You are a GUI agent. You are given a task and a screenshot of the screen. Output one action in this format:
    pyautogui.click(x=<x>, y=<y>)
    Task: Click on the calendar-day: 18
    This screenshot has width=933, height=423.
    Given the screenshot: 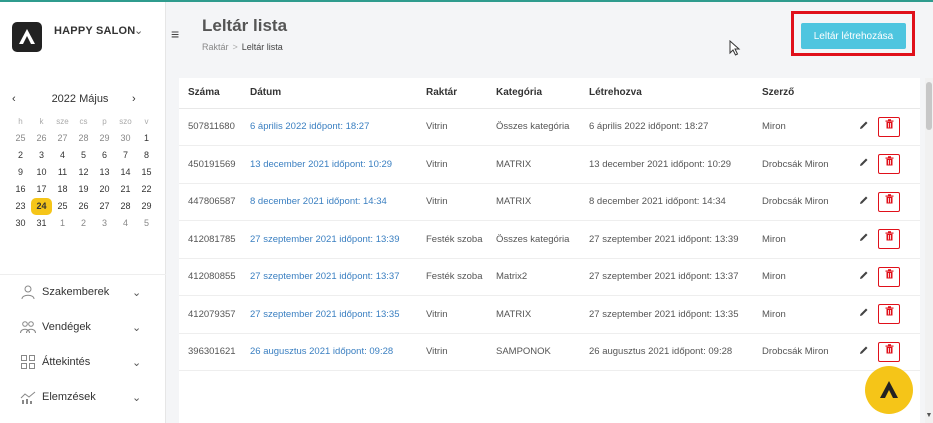 What is the action you would take?
    pyautogui.click(x=62, y=189)
    